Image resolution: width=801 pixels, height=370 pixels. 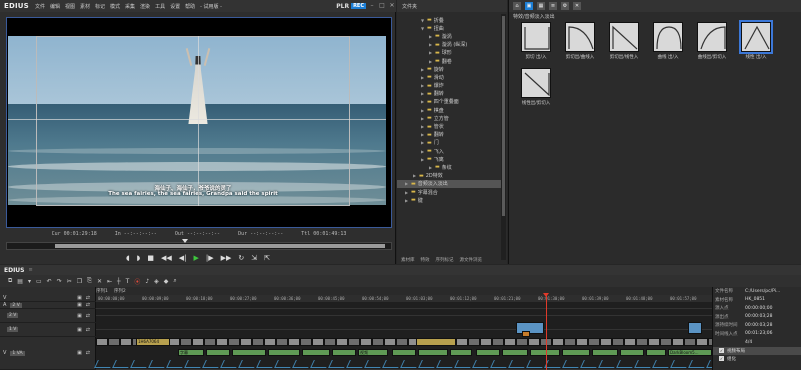 I want to click on add-edit-icon: ┼, so click(x=119, y=281).